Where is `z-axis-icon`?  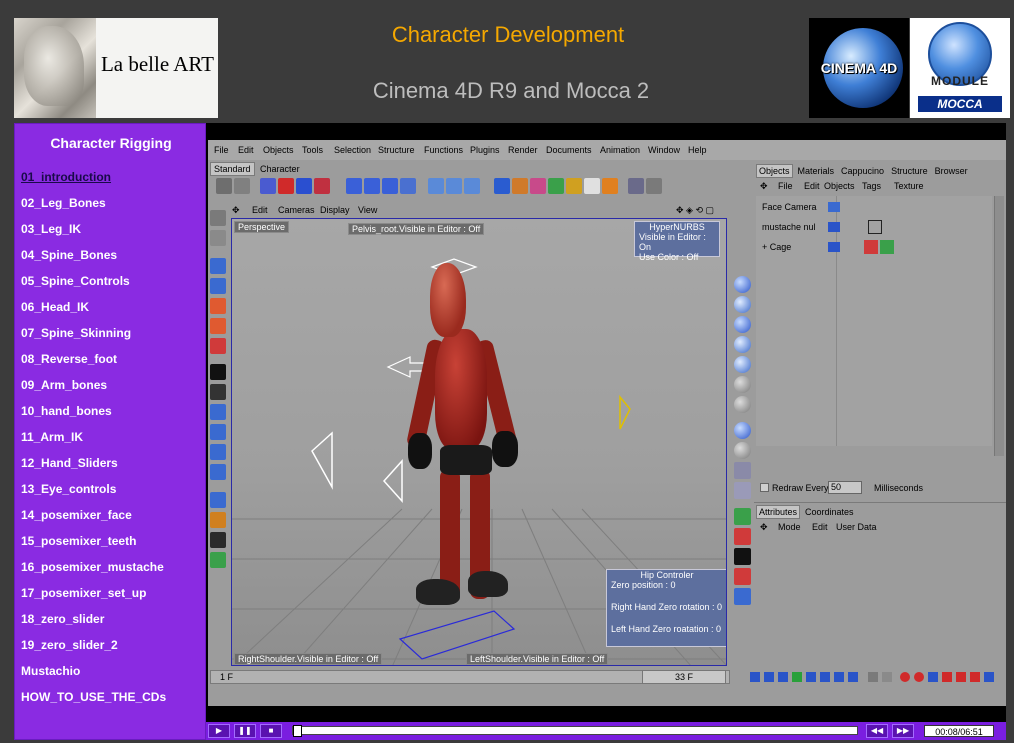
z-axis-icon is located at coordinates (390, 186).